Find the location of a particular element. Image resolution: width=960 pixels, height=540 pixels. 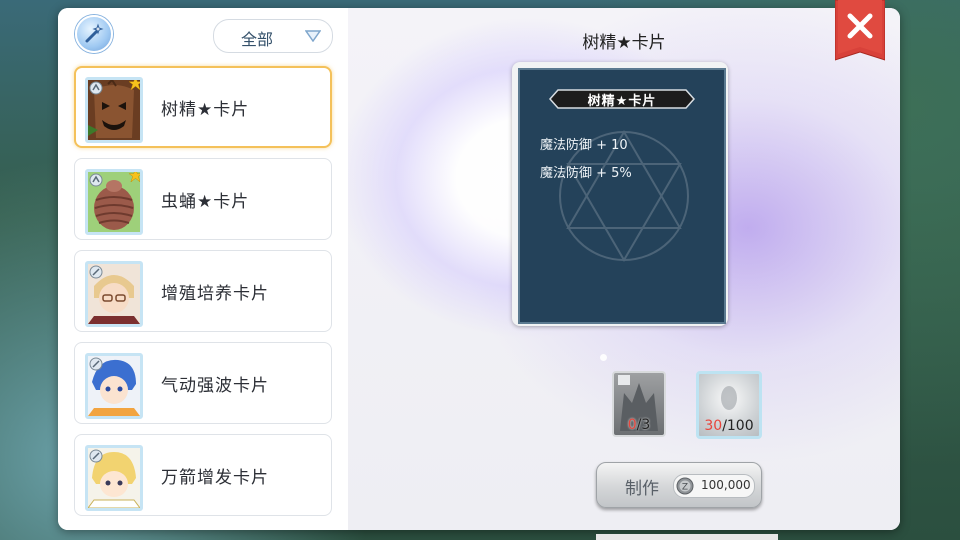

card-name: 万箭增发卡片 is located at coordinates (215, 478).